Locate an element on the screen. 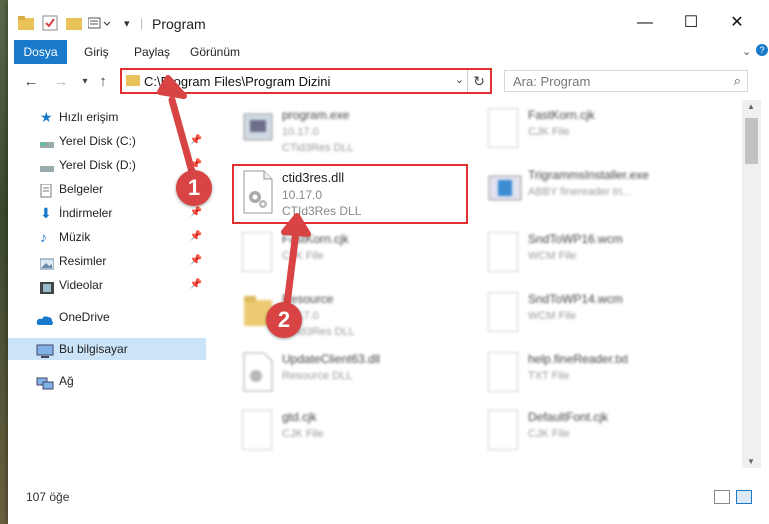 This screenshot has width=769, height=524. window-title: Program is located at coordinates (179, 24).